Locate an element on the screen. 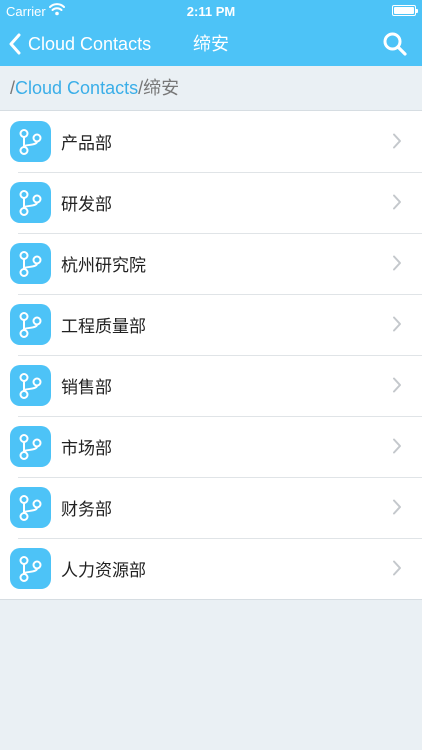 The image size is (422, 750). status-time: 2:11 PM is located at coordinates (211, 11).